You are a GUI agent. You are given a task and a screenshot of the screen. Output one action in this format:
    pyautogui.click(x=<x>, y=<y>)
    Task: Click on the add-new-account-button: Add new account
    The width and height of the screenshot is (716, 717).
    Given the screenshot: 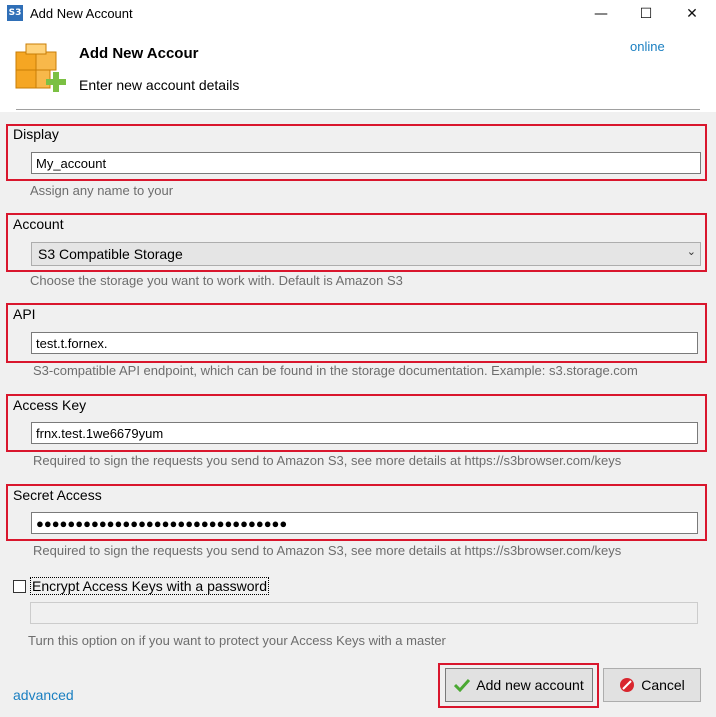 What is the action you would take?
    pyautogui.click(x=519, y=685)
    